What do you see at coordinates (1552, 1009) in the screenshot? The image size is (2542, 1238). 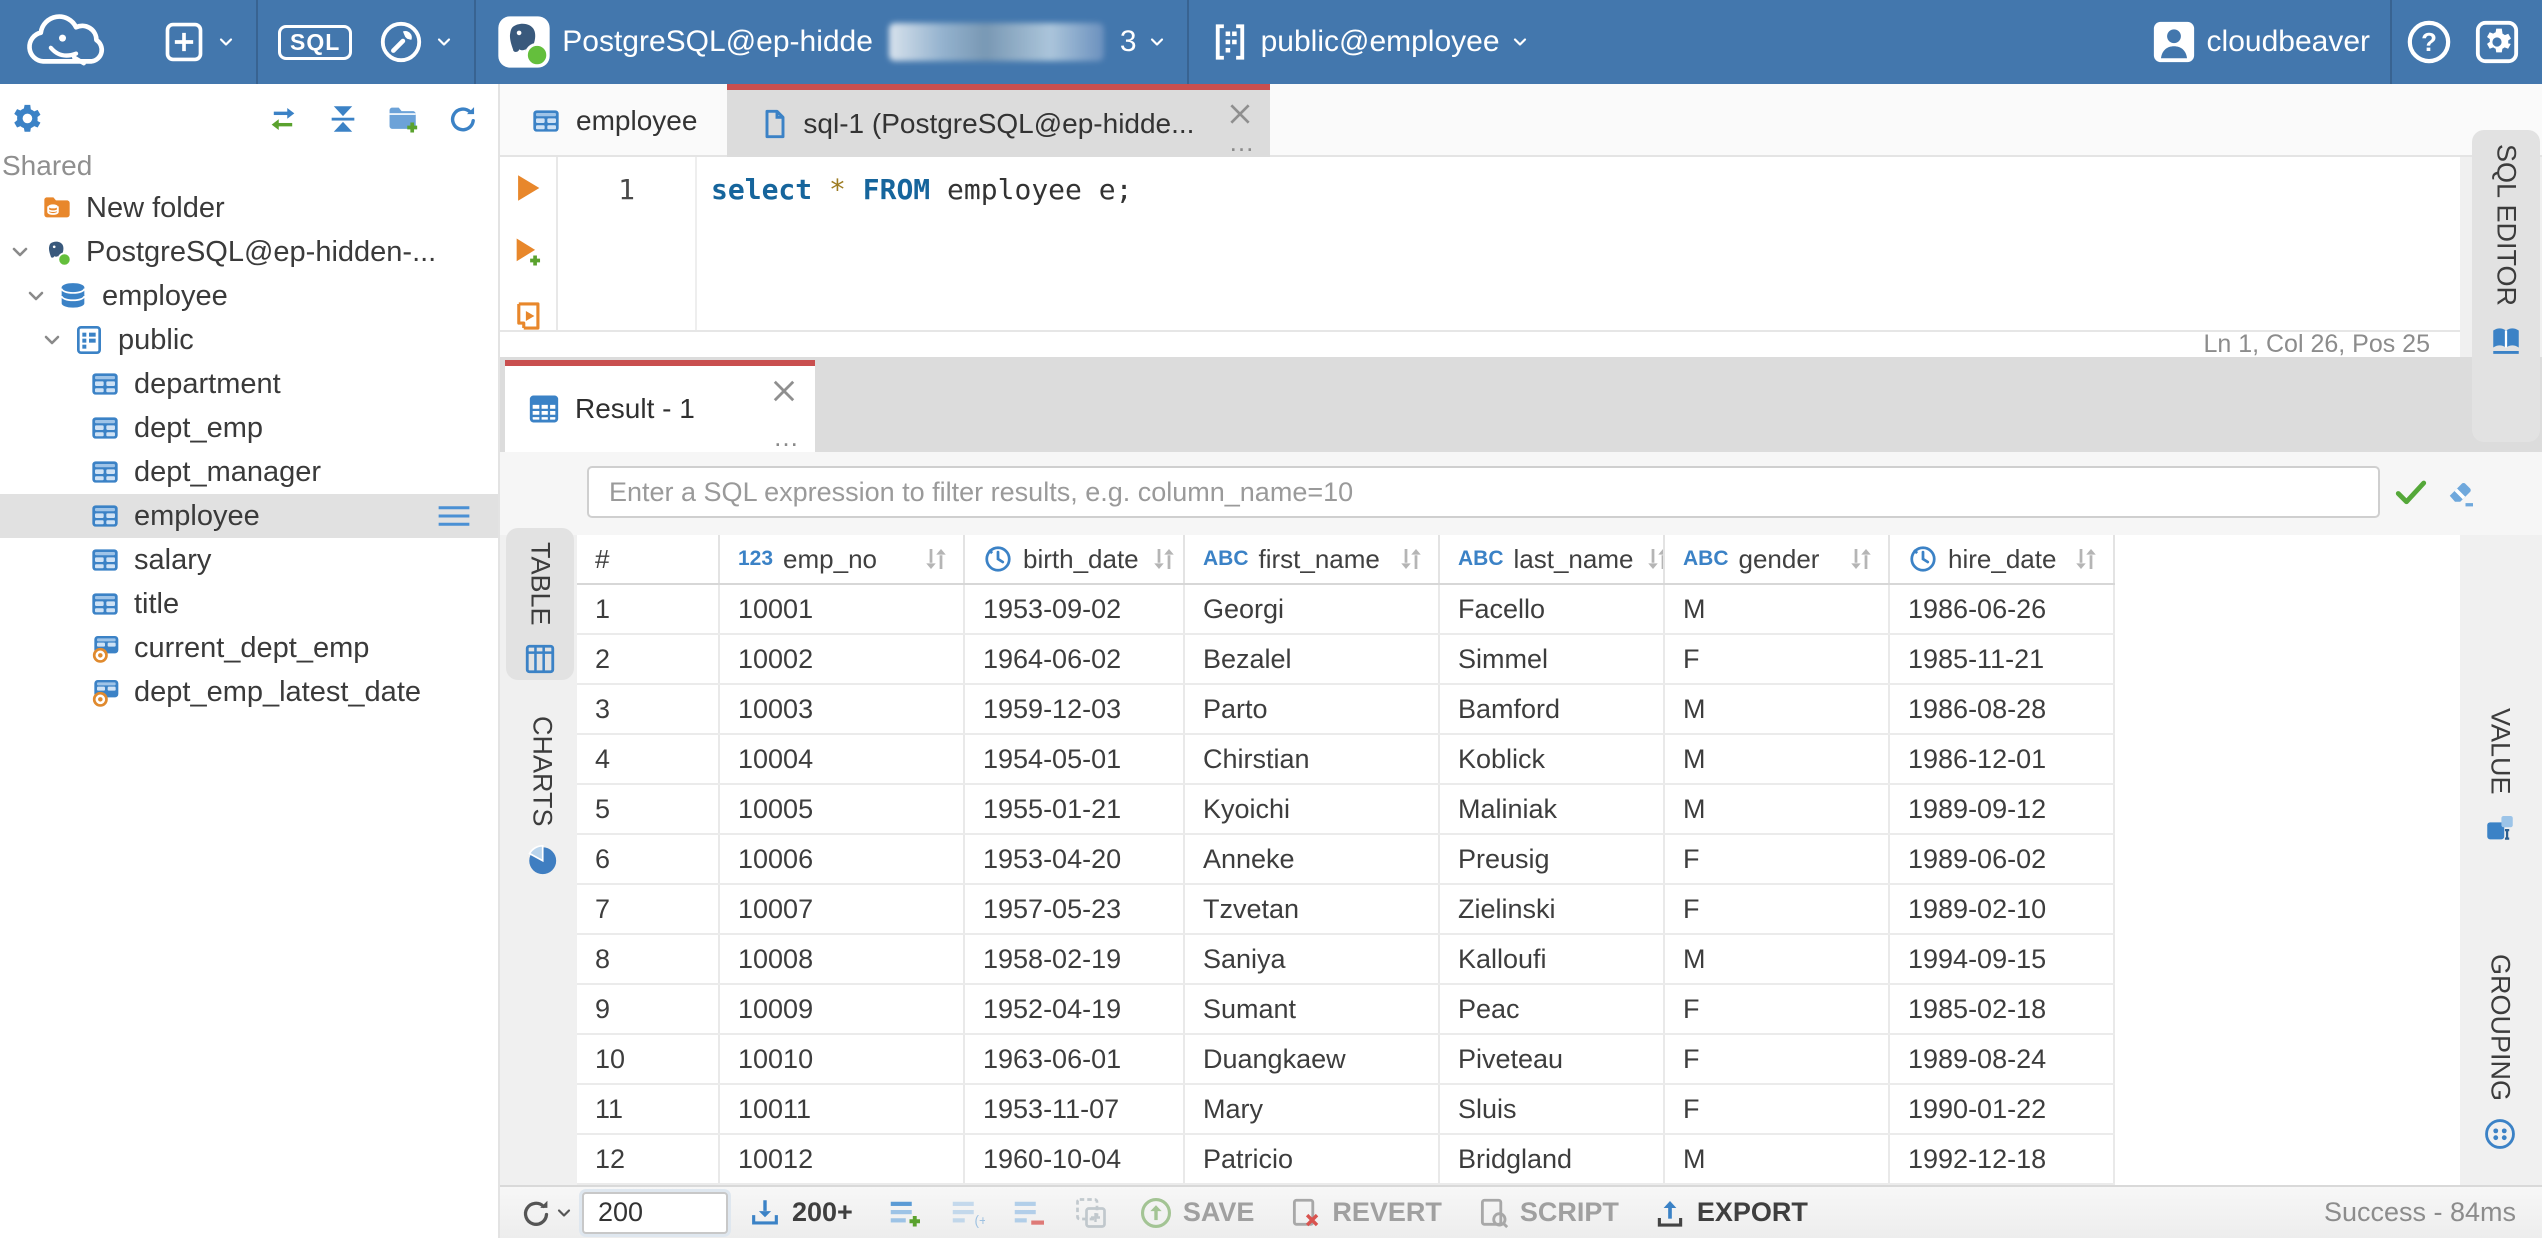 I see `data-cell: Peac` at bounding box center [1552, 1009].